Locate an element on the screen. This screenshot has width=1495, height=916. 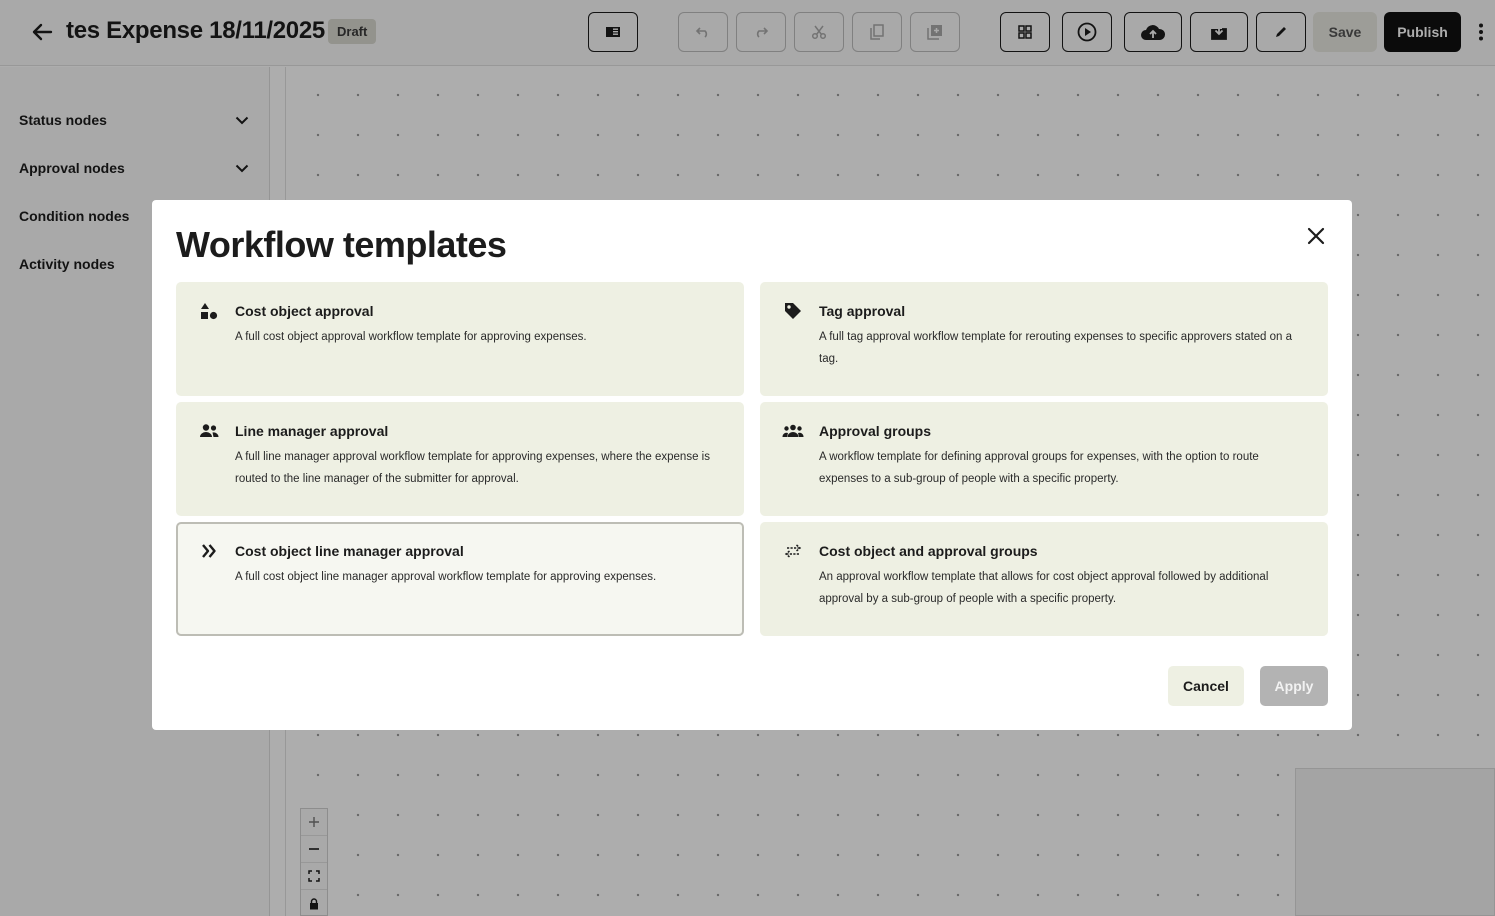
template-title: Approval groups is located at coordinates (875, 431).